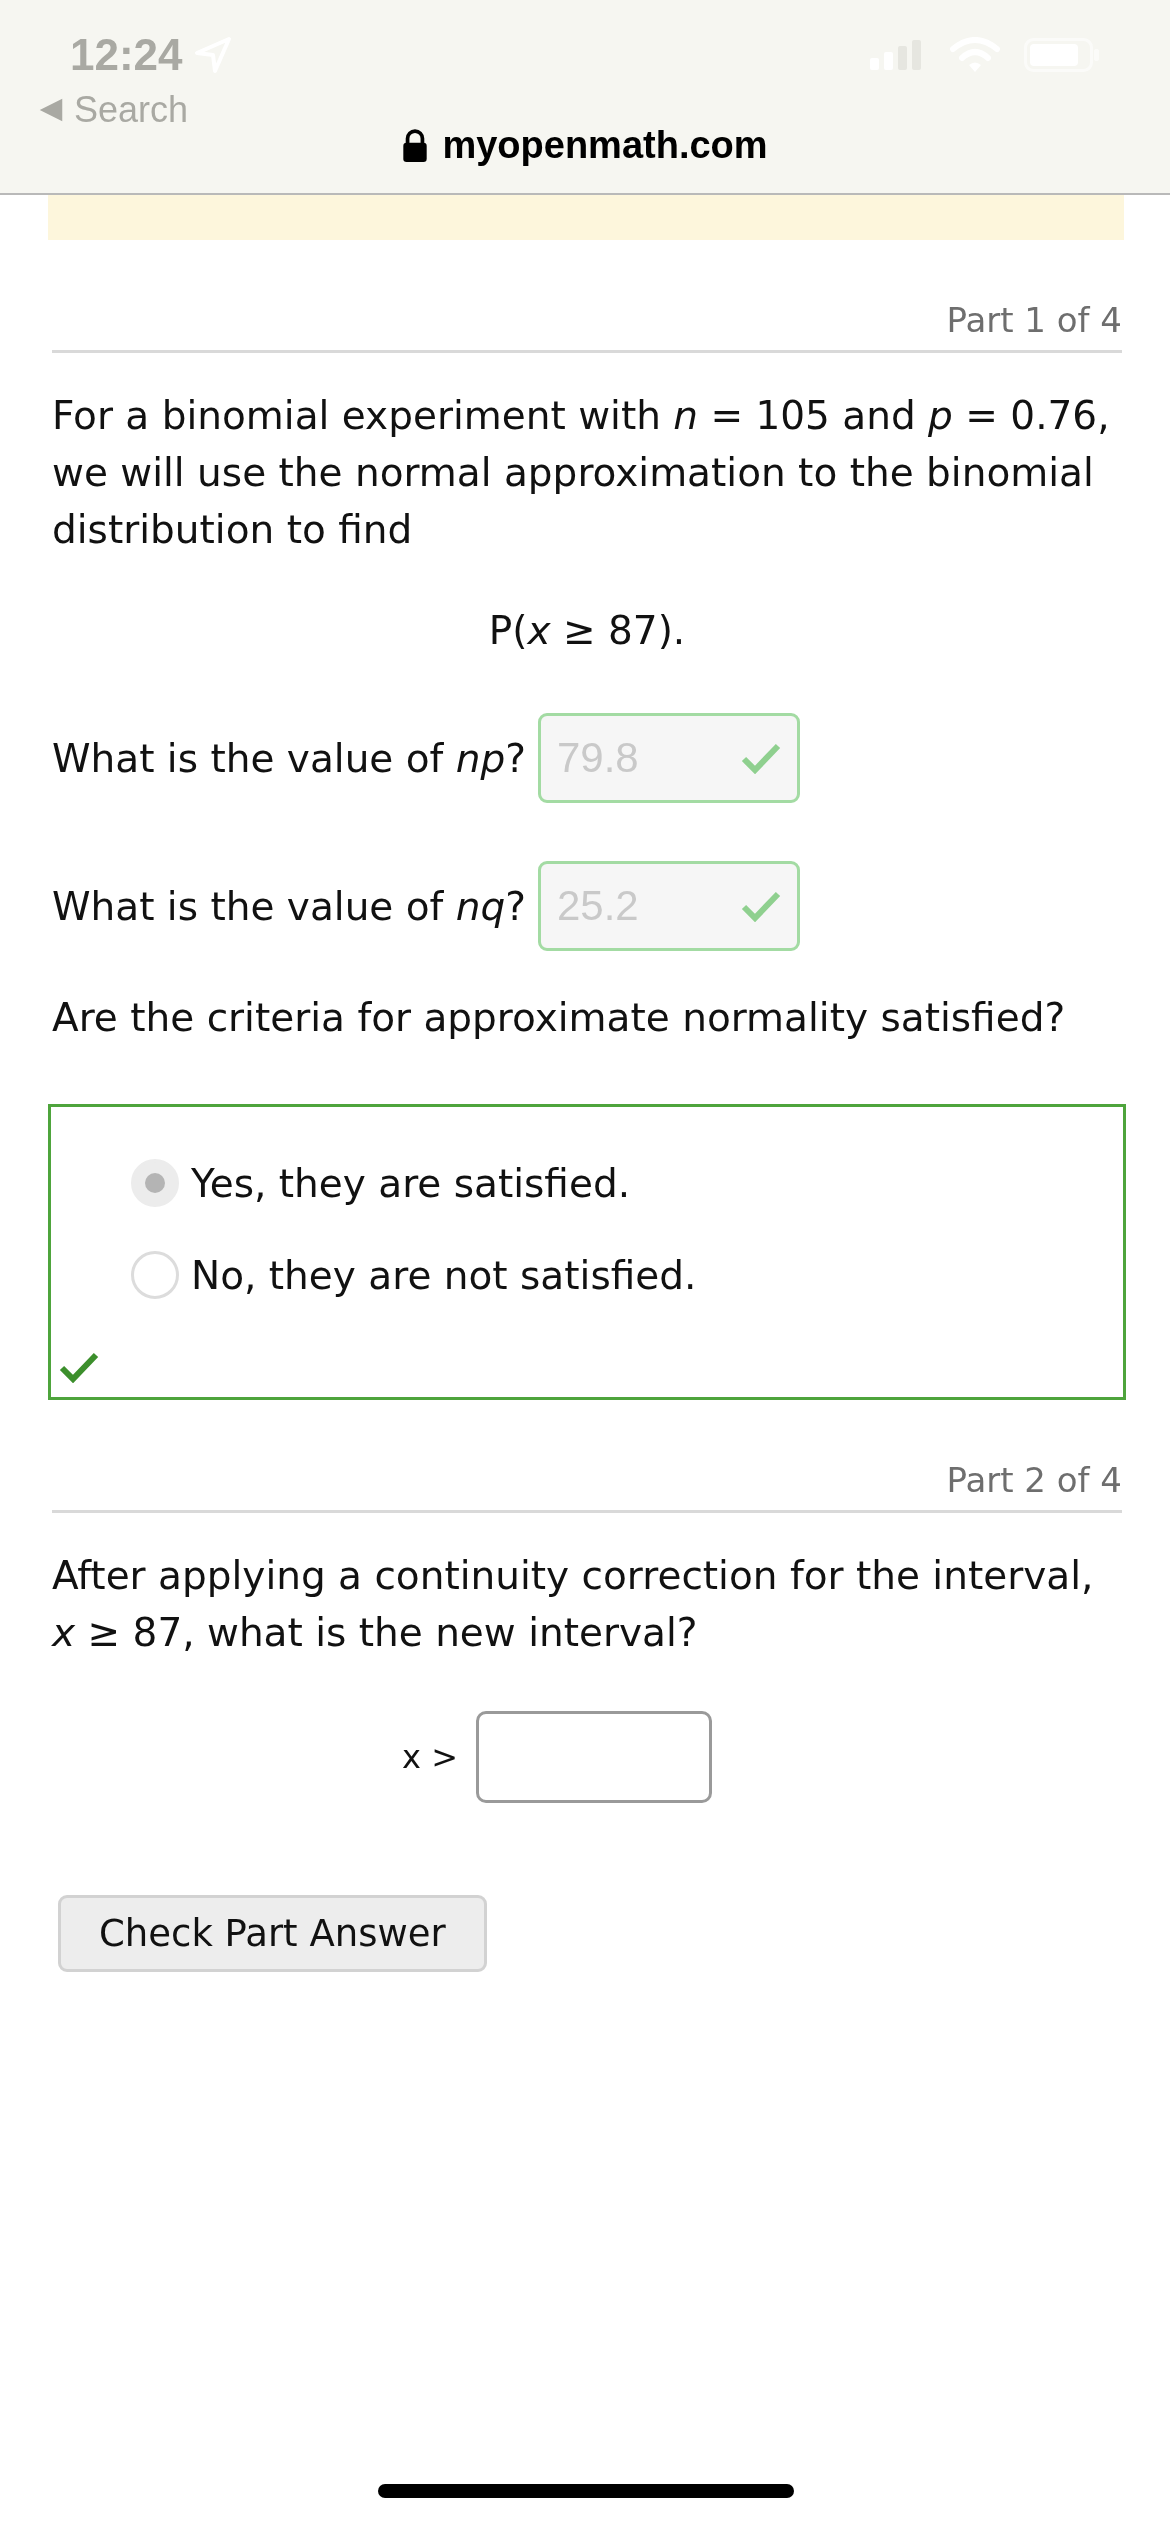 This screenshot has width=1170, height=2532. Describe the element at coordinates (559, 1017) in the screenshot. I see `question-prompt: Are the criteria for approximate normality satisfied?` at that location.